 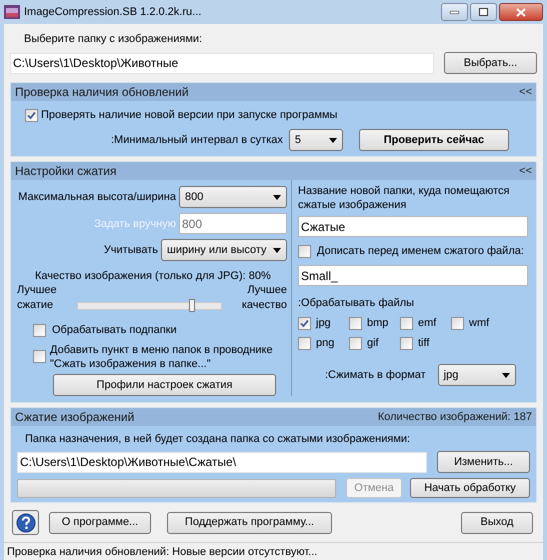 I want to click on maximize-icon, so click(x=483, y=12).